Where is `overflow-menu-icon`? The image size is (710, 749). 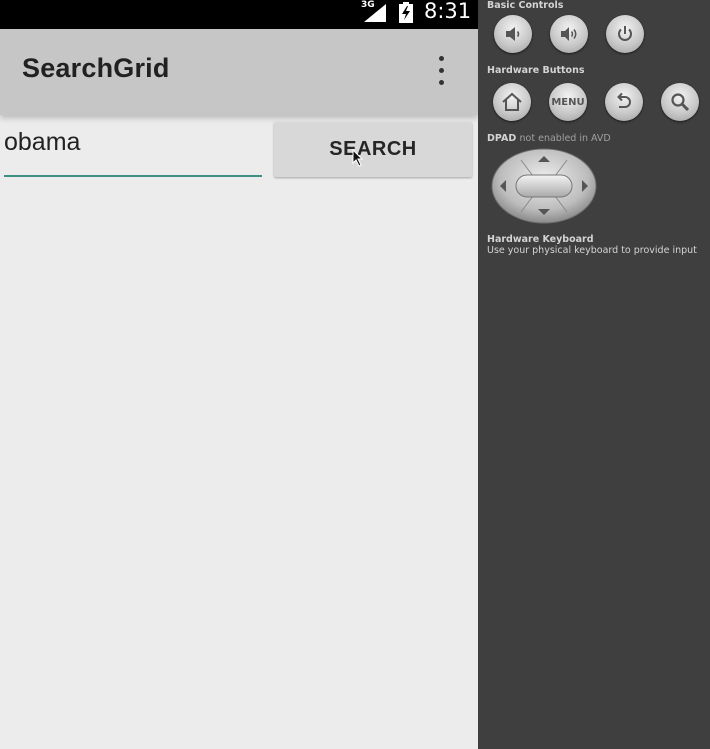 overflow-menu-icon is located at coordinates (441, 71).